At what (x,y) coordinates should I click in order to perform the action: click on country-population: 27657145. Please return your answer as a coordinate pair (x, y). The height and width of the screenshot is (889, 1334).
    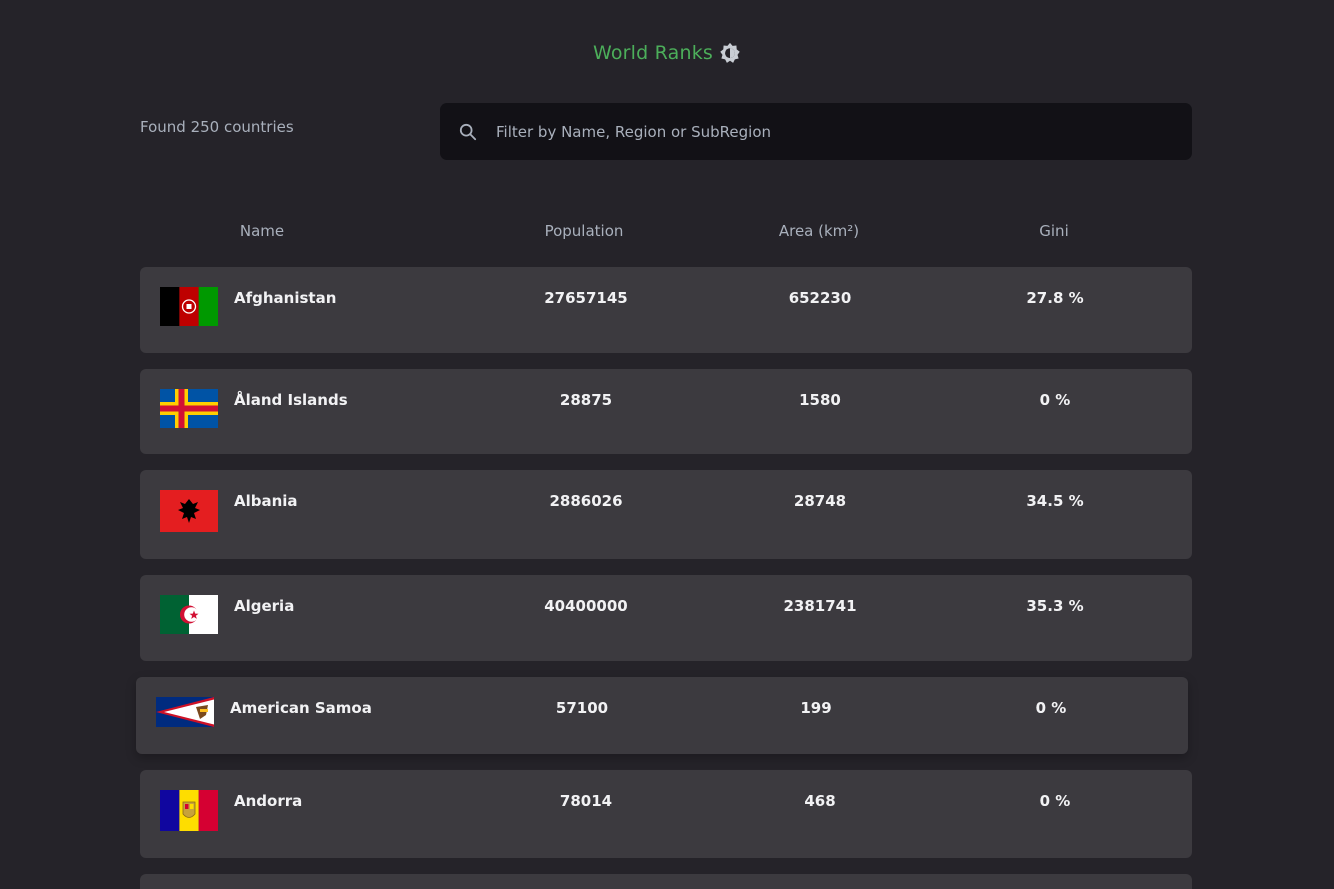
    Looking at the image, I should click on (586, 298).